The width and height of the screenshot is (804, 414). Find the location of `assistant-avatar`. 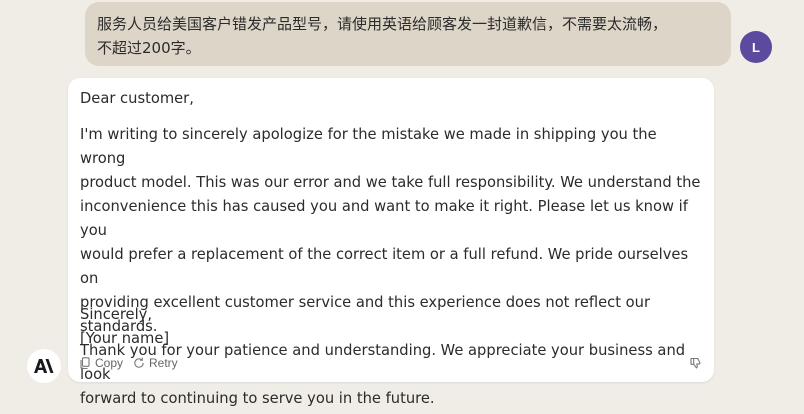

assistant-avatar is located at coordinates (44, 366).